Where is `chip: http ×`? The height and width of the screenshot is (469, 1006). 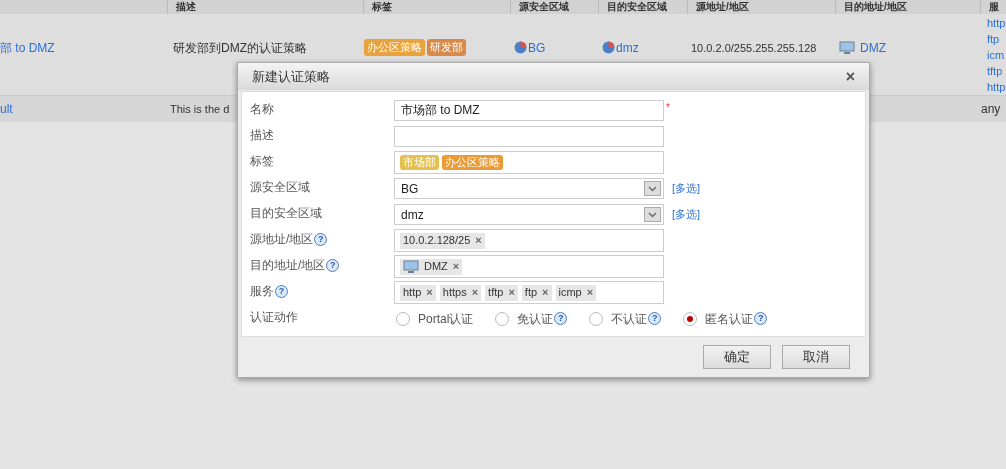 chip: http × is located at coordinates (418, 292).